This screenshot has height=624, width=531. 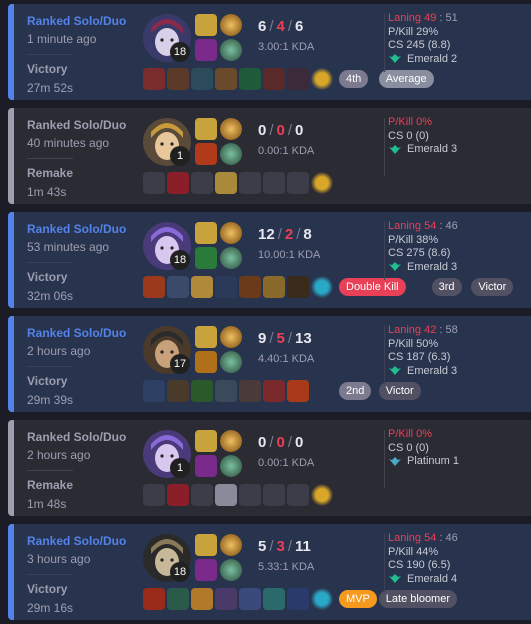 I want to click on deaths: 0, so click(x=280, y=442).